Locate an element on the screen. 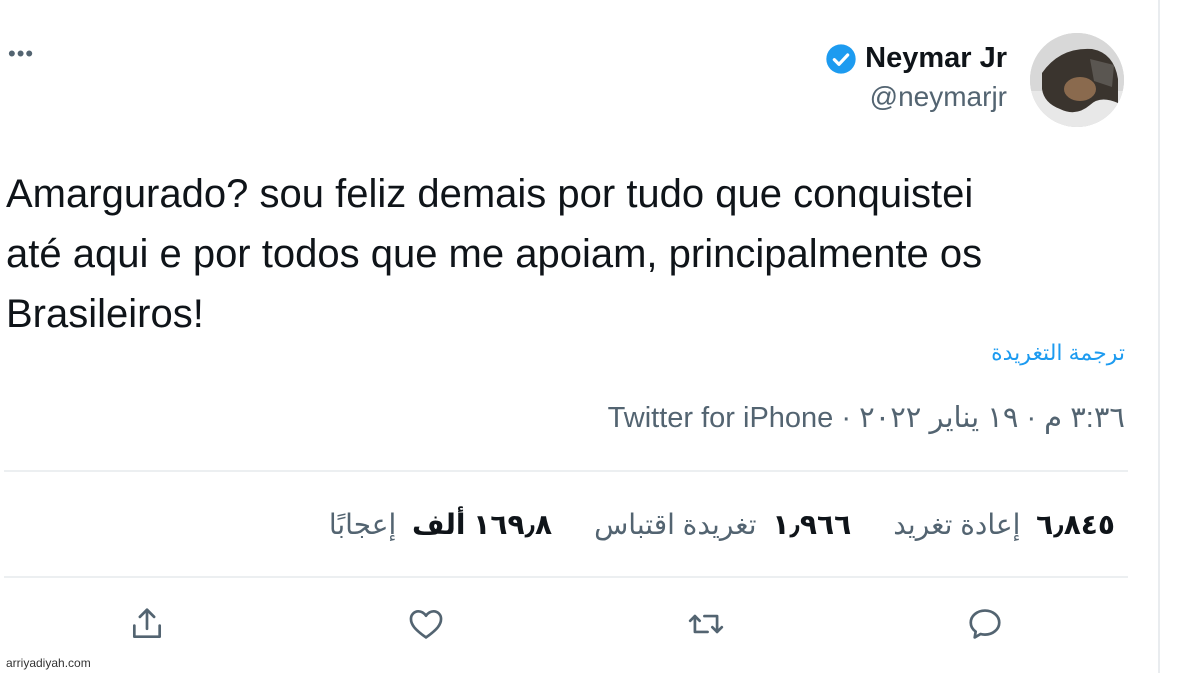  reply-button is located at coordinates (985, 624).